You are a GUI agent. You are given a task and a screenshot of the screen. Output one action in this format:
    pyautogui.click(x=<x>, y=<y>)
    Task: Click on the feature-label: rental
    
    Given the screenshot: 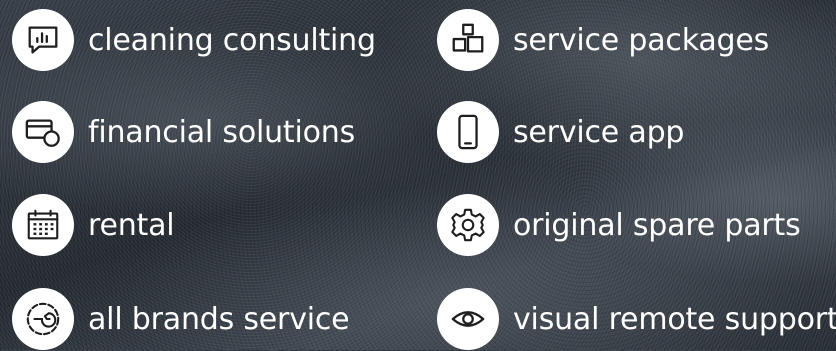 What is the action you would take?
    pyautogui.click(x=131, y=225)
    